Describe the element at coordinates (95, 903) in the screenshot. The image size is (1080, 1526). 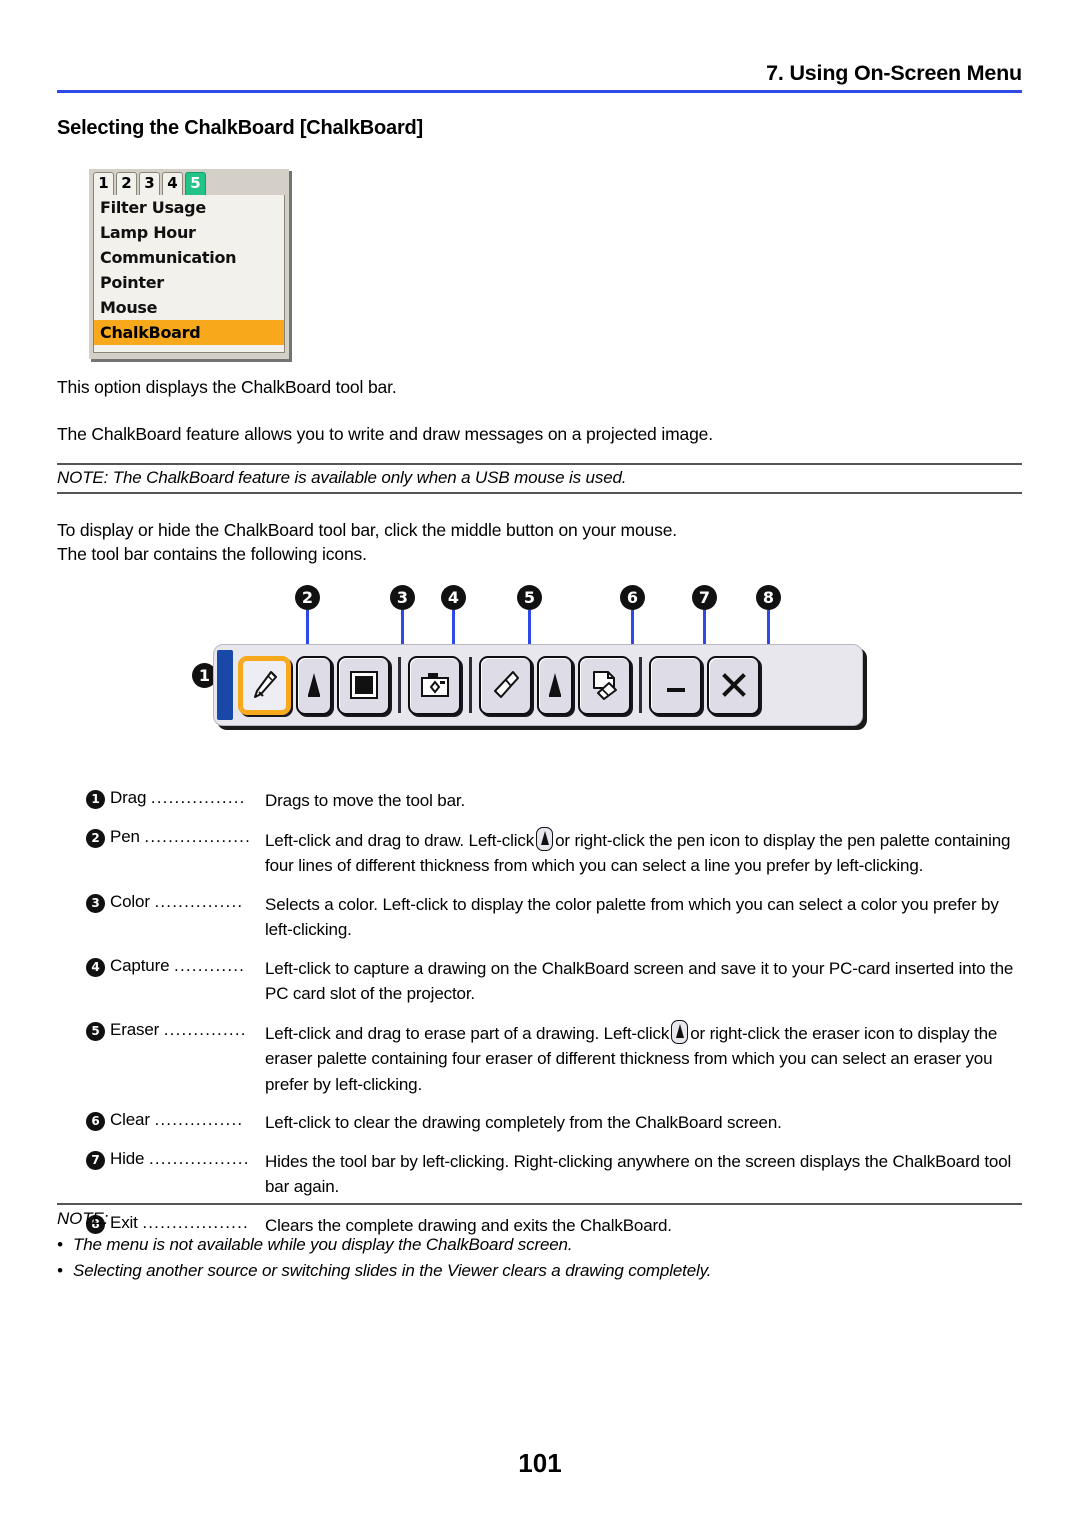
I see `legend-bullet-3: 3` at that location.